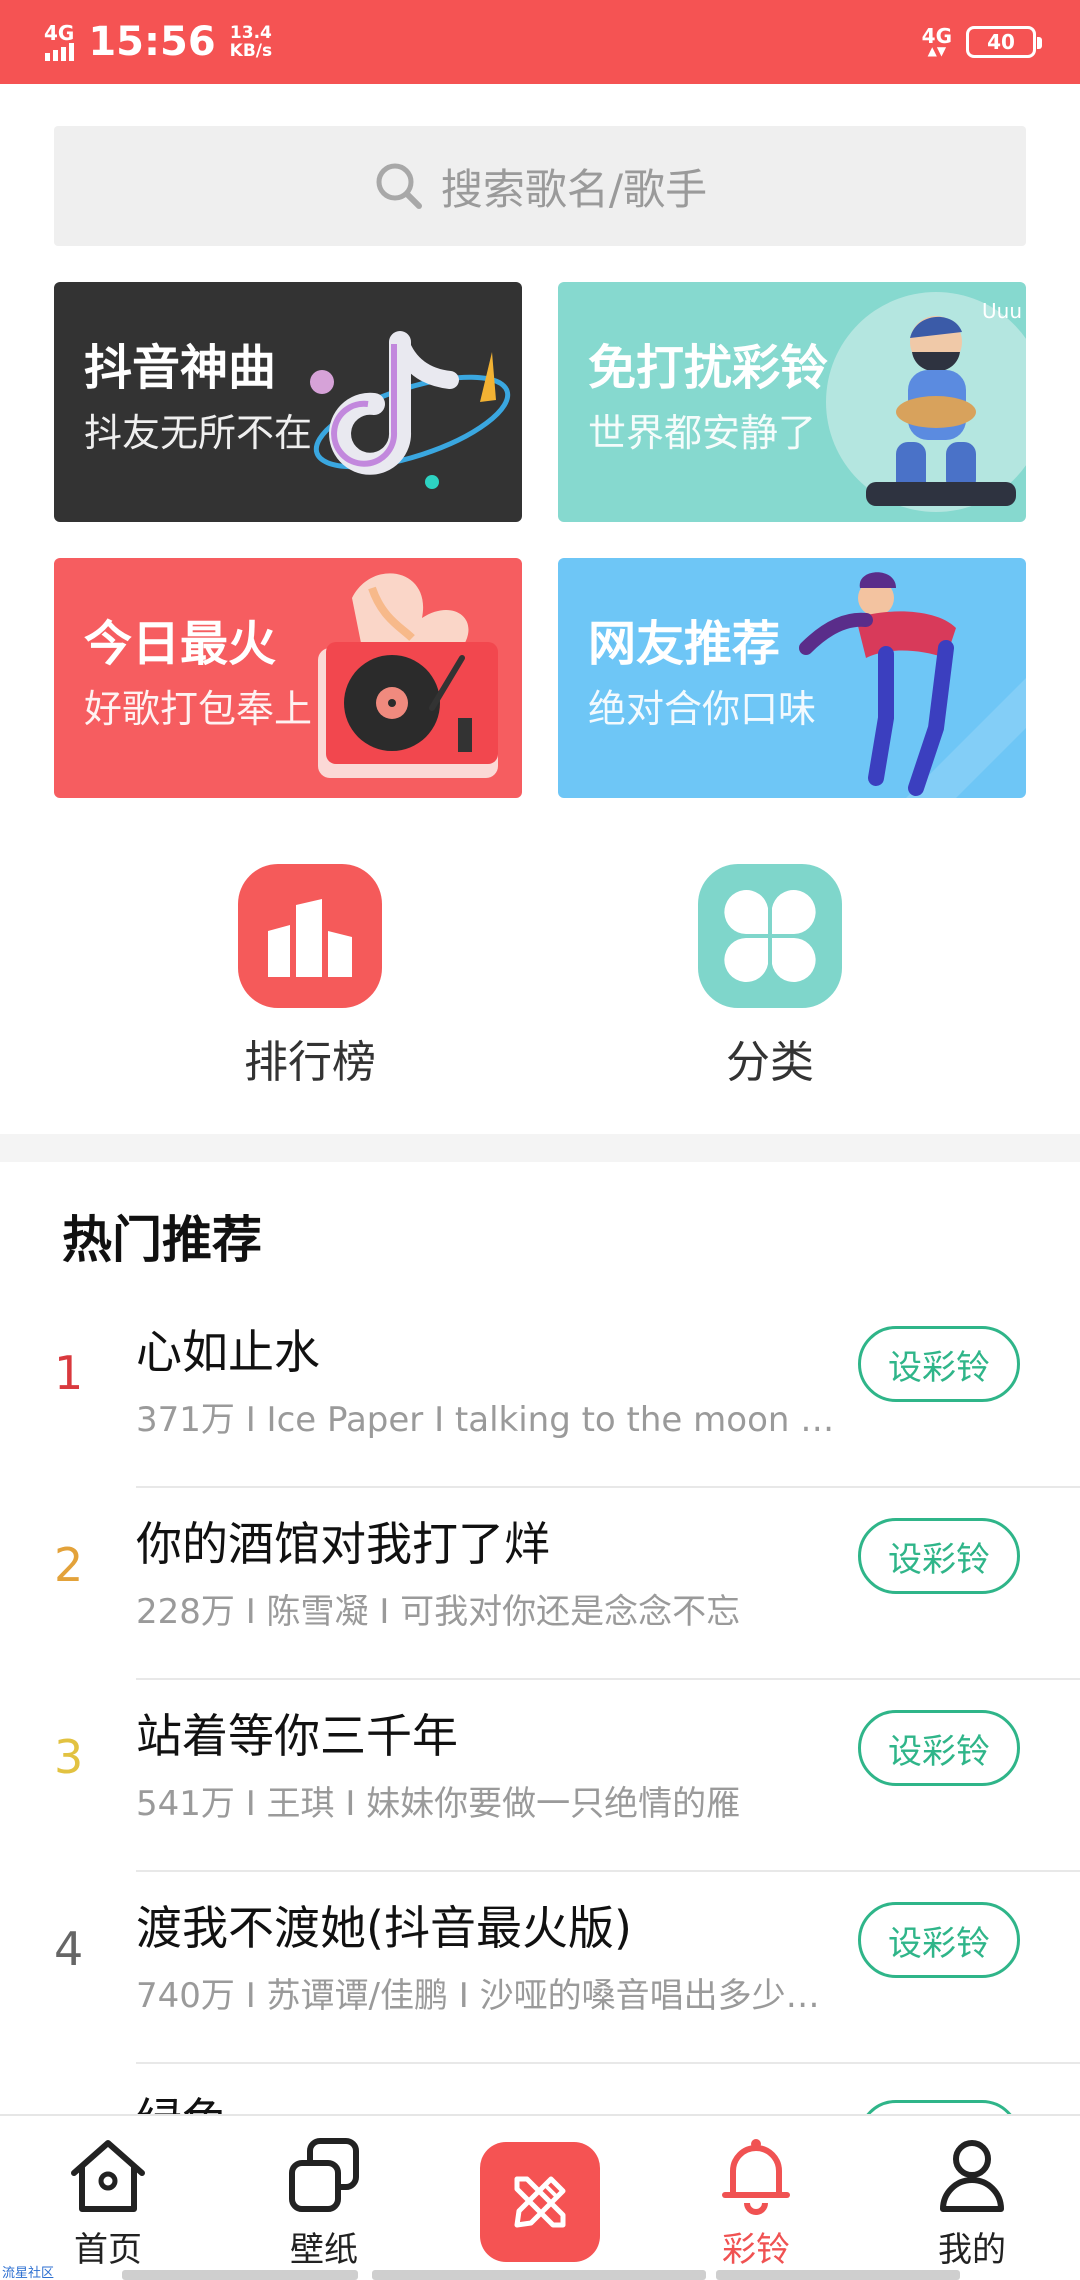 The width and height of the screenshot is (1080, 2280). Describe the element at coordinates (297, 1736) in the screenshot. I see `song-title: 站着等你三千年` at that location.